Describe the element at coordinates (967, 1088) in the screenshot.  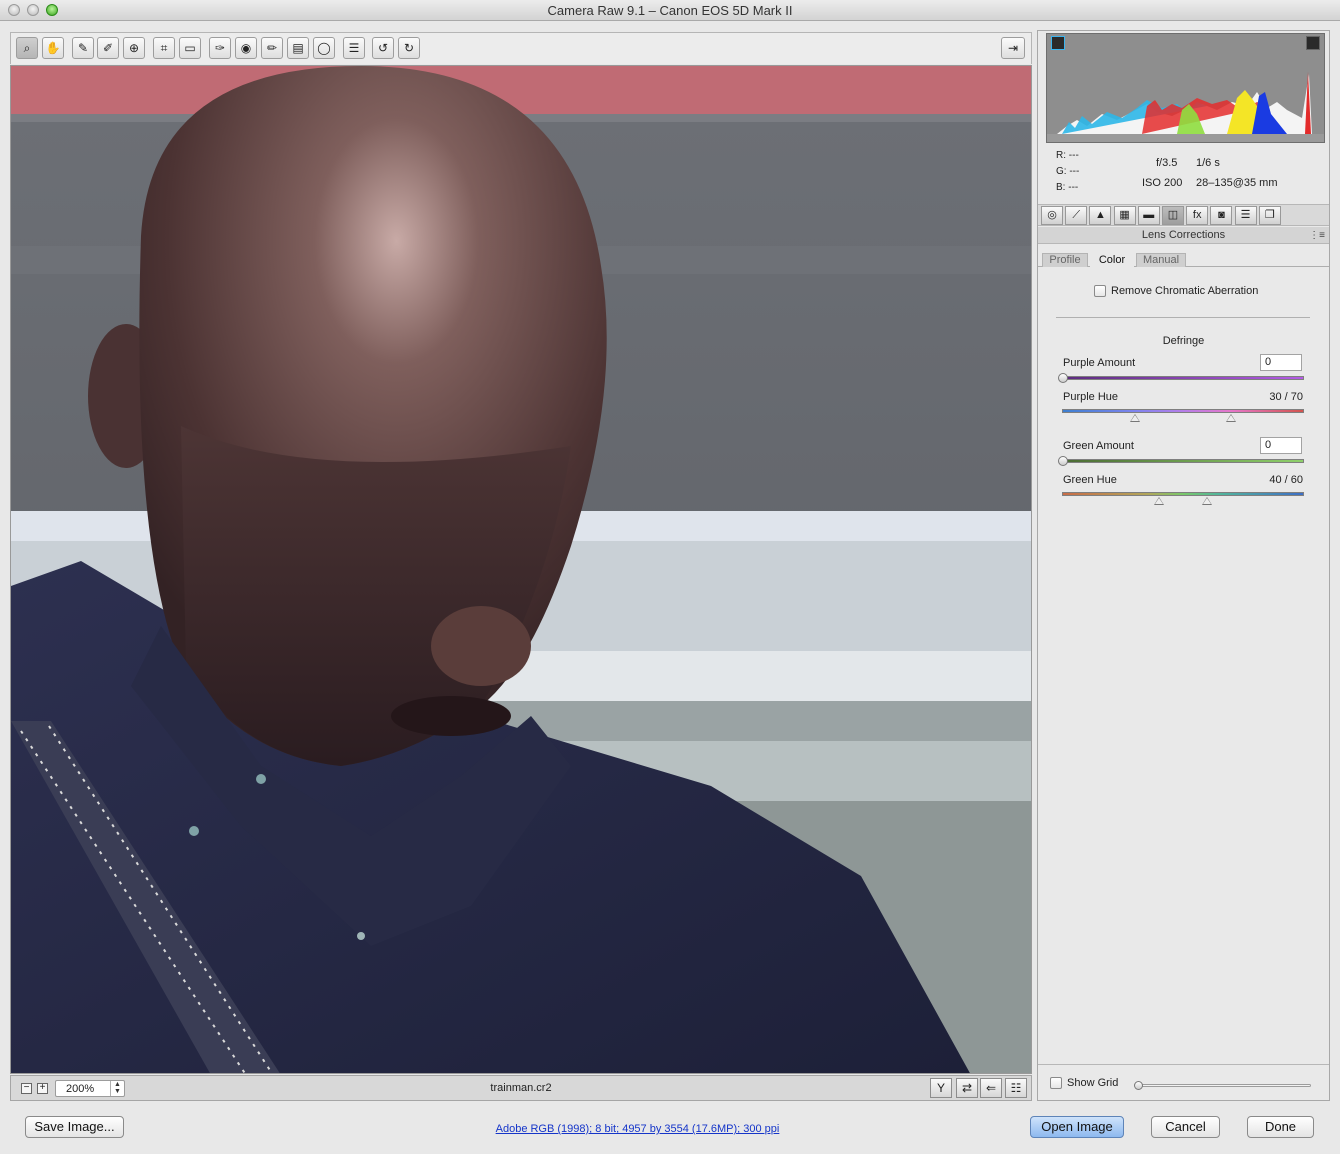
I see `swap-settings-button: ⇄` at that location.